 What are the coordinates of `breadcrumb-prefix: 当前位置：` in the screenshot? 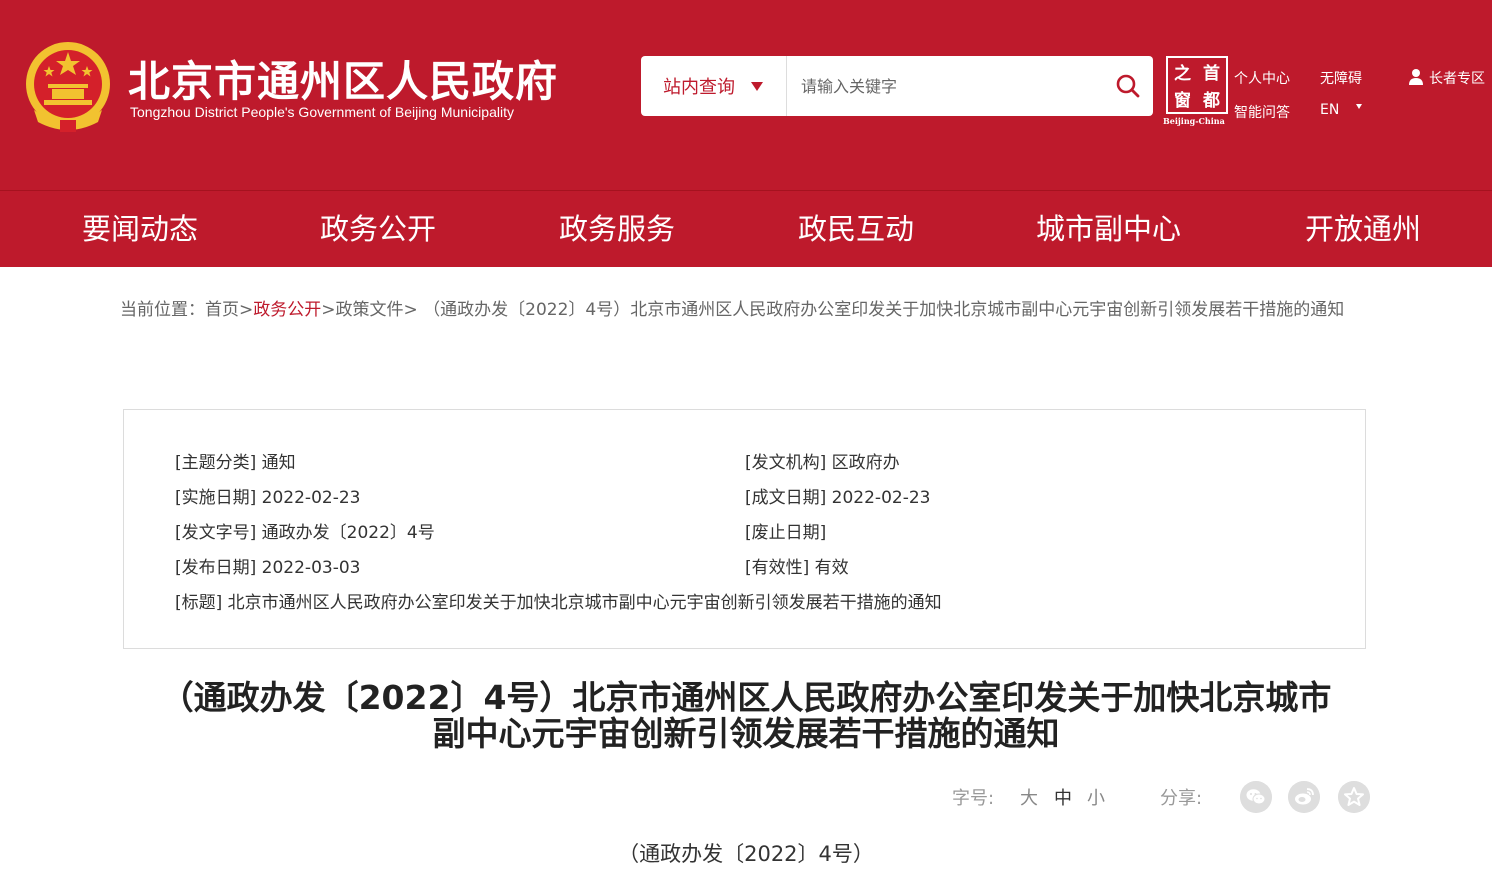 It's located at (162, 310).